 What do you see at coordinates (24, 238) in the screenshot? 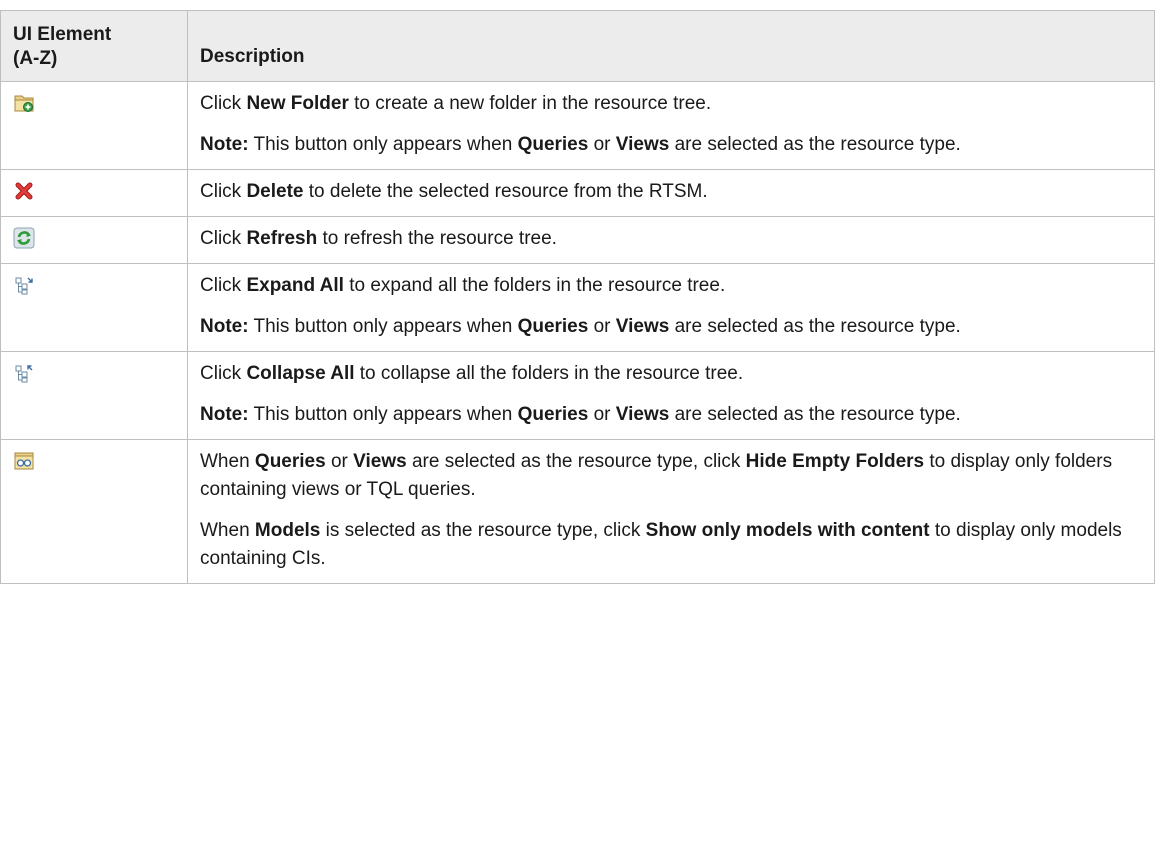
I see `refresh-icon` at bounding box center [24, 238].